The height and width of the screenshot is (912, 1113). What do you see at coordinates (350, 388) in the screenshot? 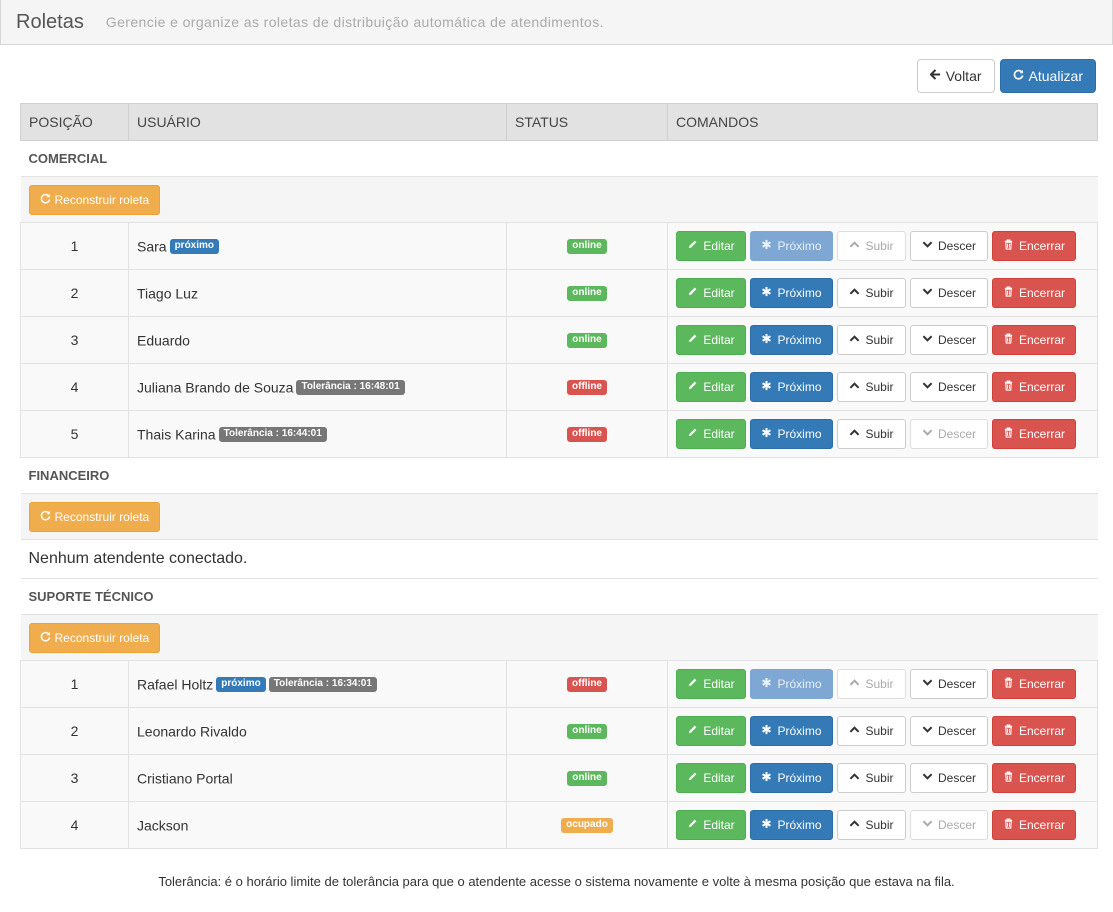
I see `tolerance-badge: Tolerância : 16:48:01` at bounding box center [350, 388].